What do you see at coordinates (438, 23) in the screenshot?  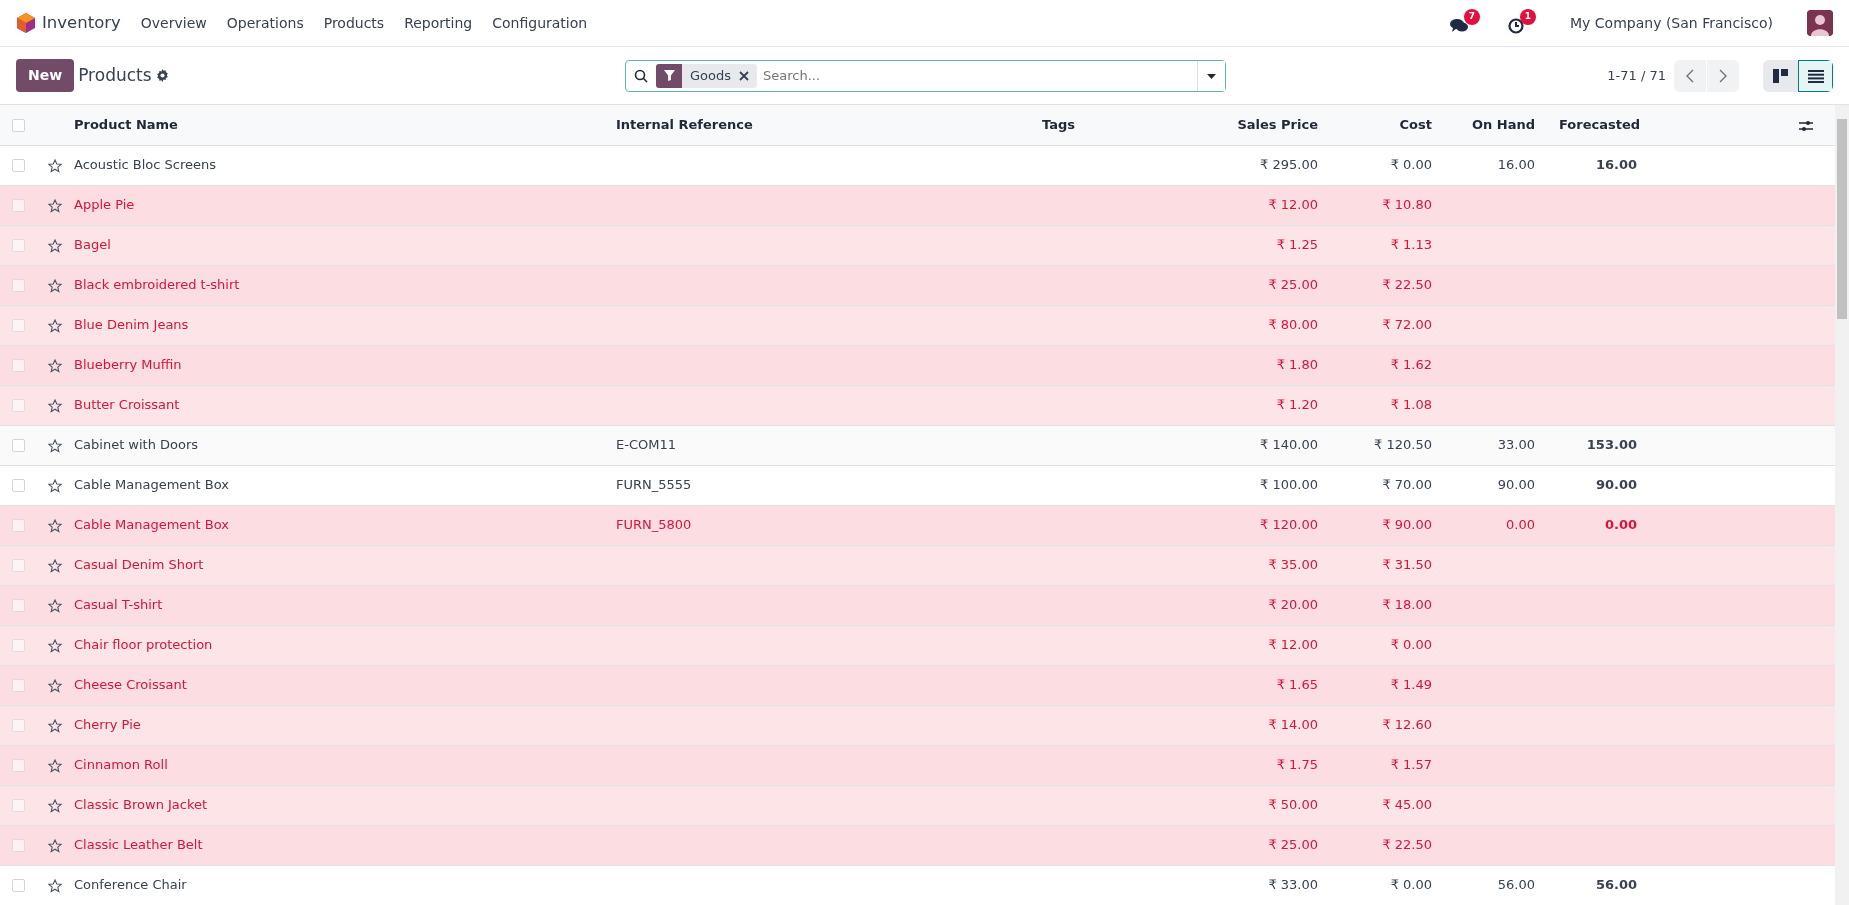 I see `menu-item: Reporting` at bounding box center [438, 23].